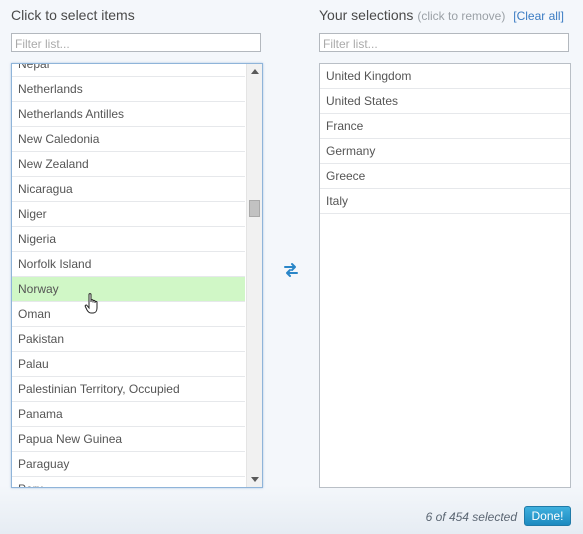 The width and height of the screenshot is (583, 534). Describe the element at coordinates (128, 70) in the screenshot. I see `list-item: Nepal` at that location.